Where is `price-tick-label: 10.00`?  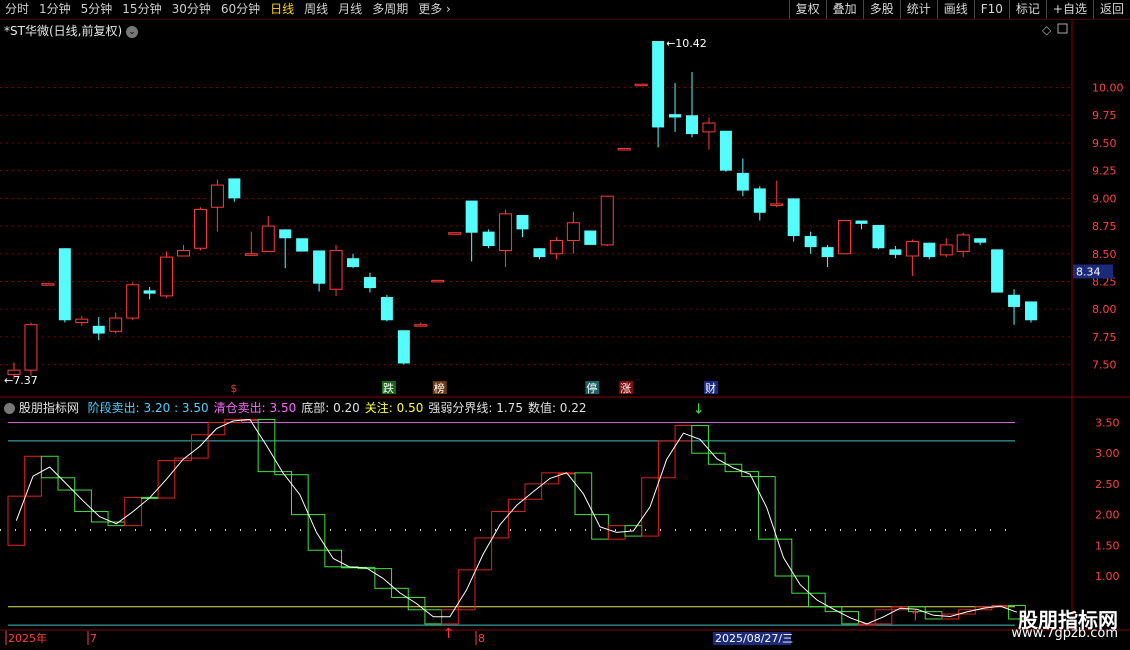
price-tick-label: 10.00 is located at coordinates (1108, 88).